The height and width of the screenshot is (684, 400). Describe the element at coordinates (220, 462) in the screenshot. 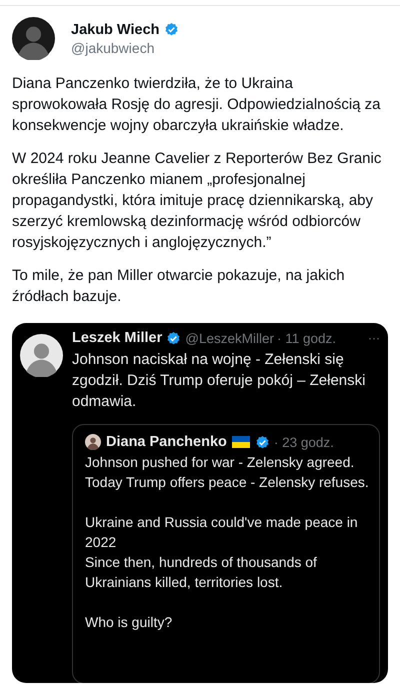

I see `nested-quote-text: Johnson pushed for war - Zelensky agreed.` at that location.